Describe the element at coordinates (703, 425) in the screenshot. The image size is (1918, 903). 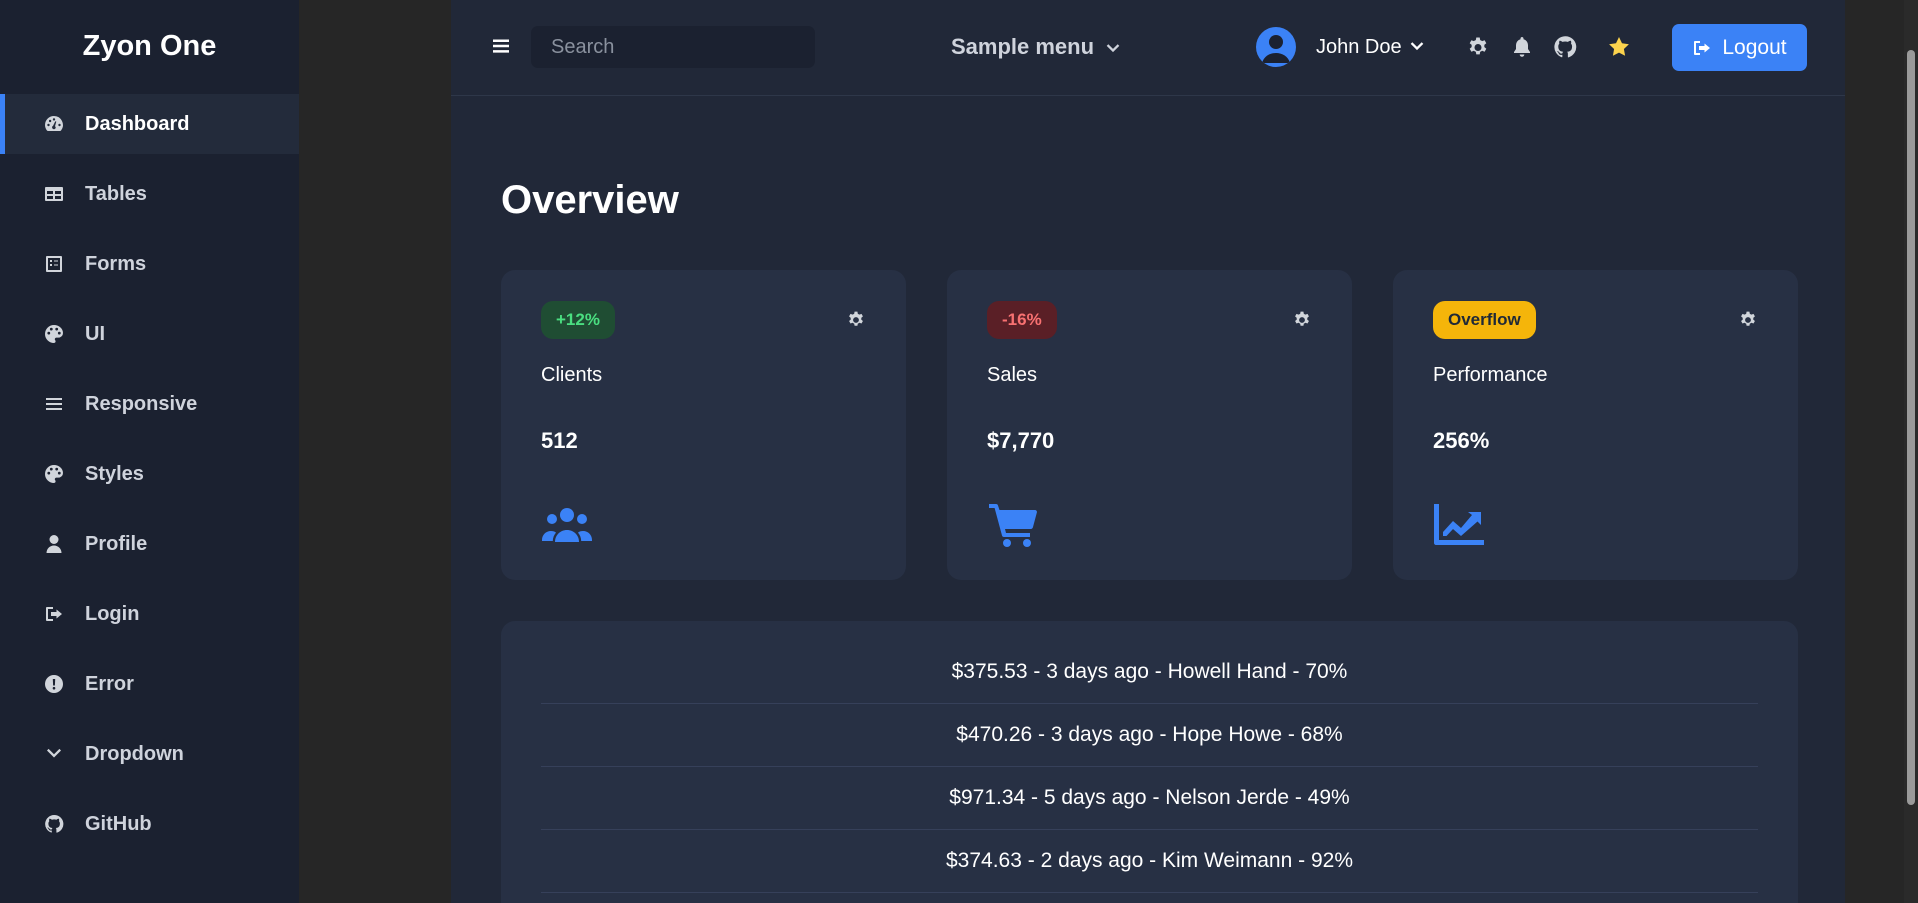
I see `stat-card-clients: +12% Clients 512` at that location.